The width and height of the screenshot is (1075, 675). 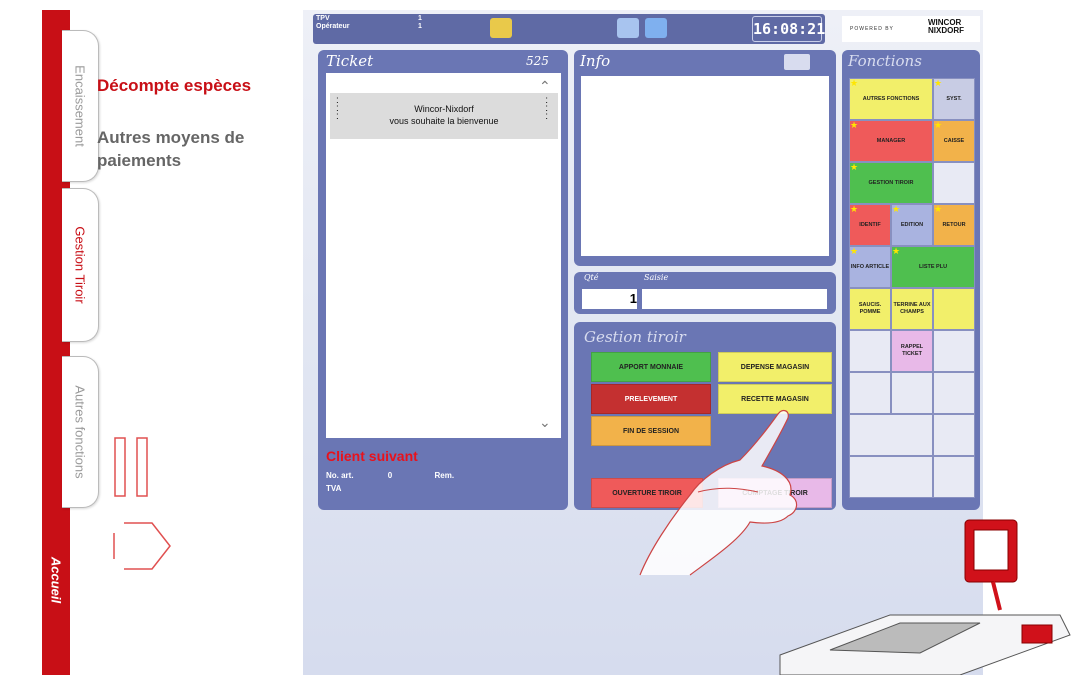 What do you see at coordinates (775, 367) in the screenshot?
I see `depense-magasin-button: DEPENSE MAGASIN` at bounding box center [775, 367].